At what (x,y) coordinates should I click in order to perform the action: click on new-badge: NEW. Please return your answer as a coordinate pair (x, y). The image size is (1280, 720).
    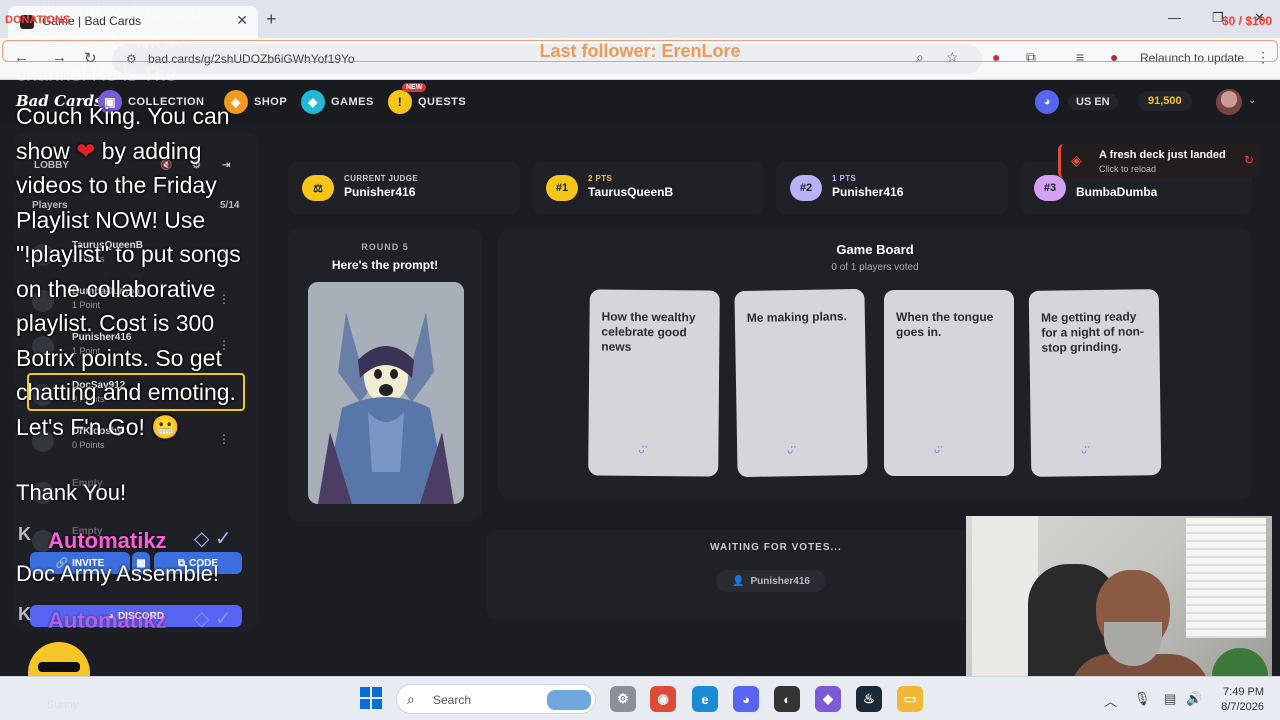
    Looking at the image, I should click on (414, 87).